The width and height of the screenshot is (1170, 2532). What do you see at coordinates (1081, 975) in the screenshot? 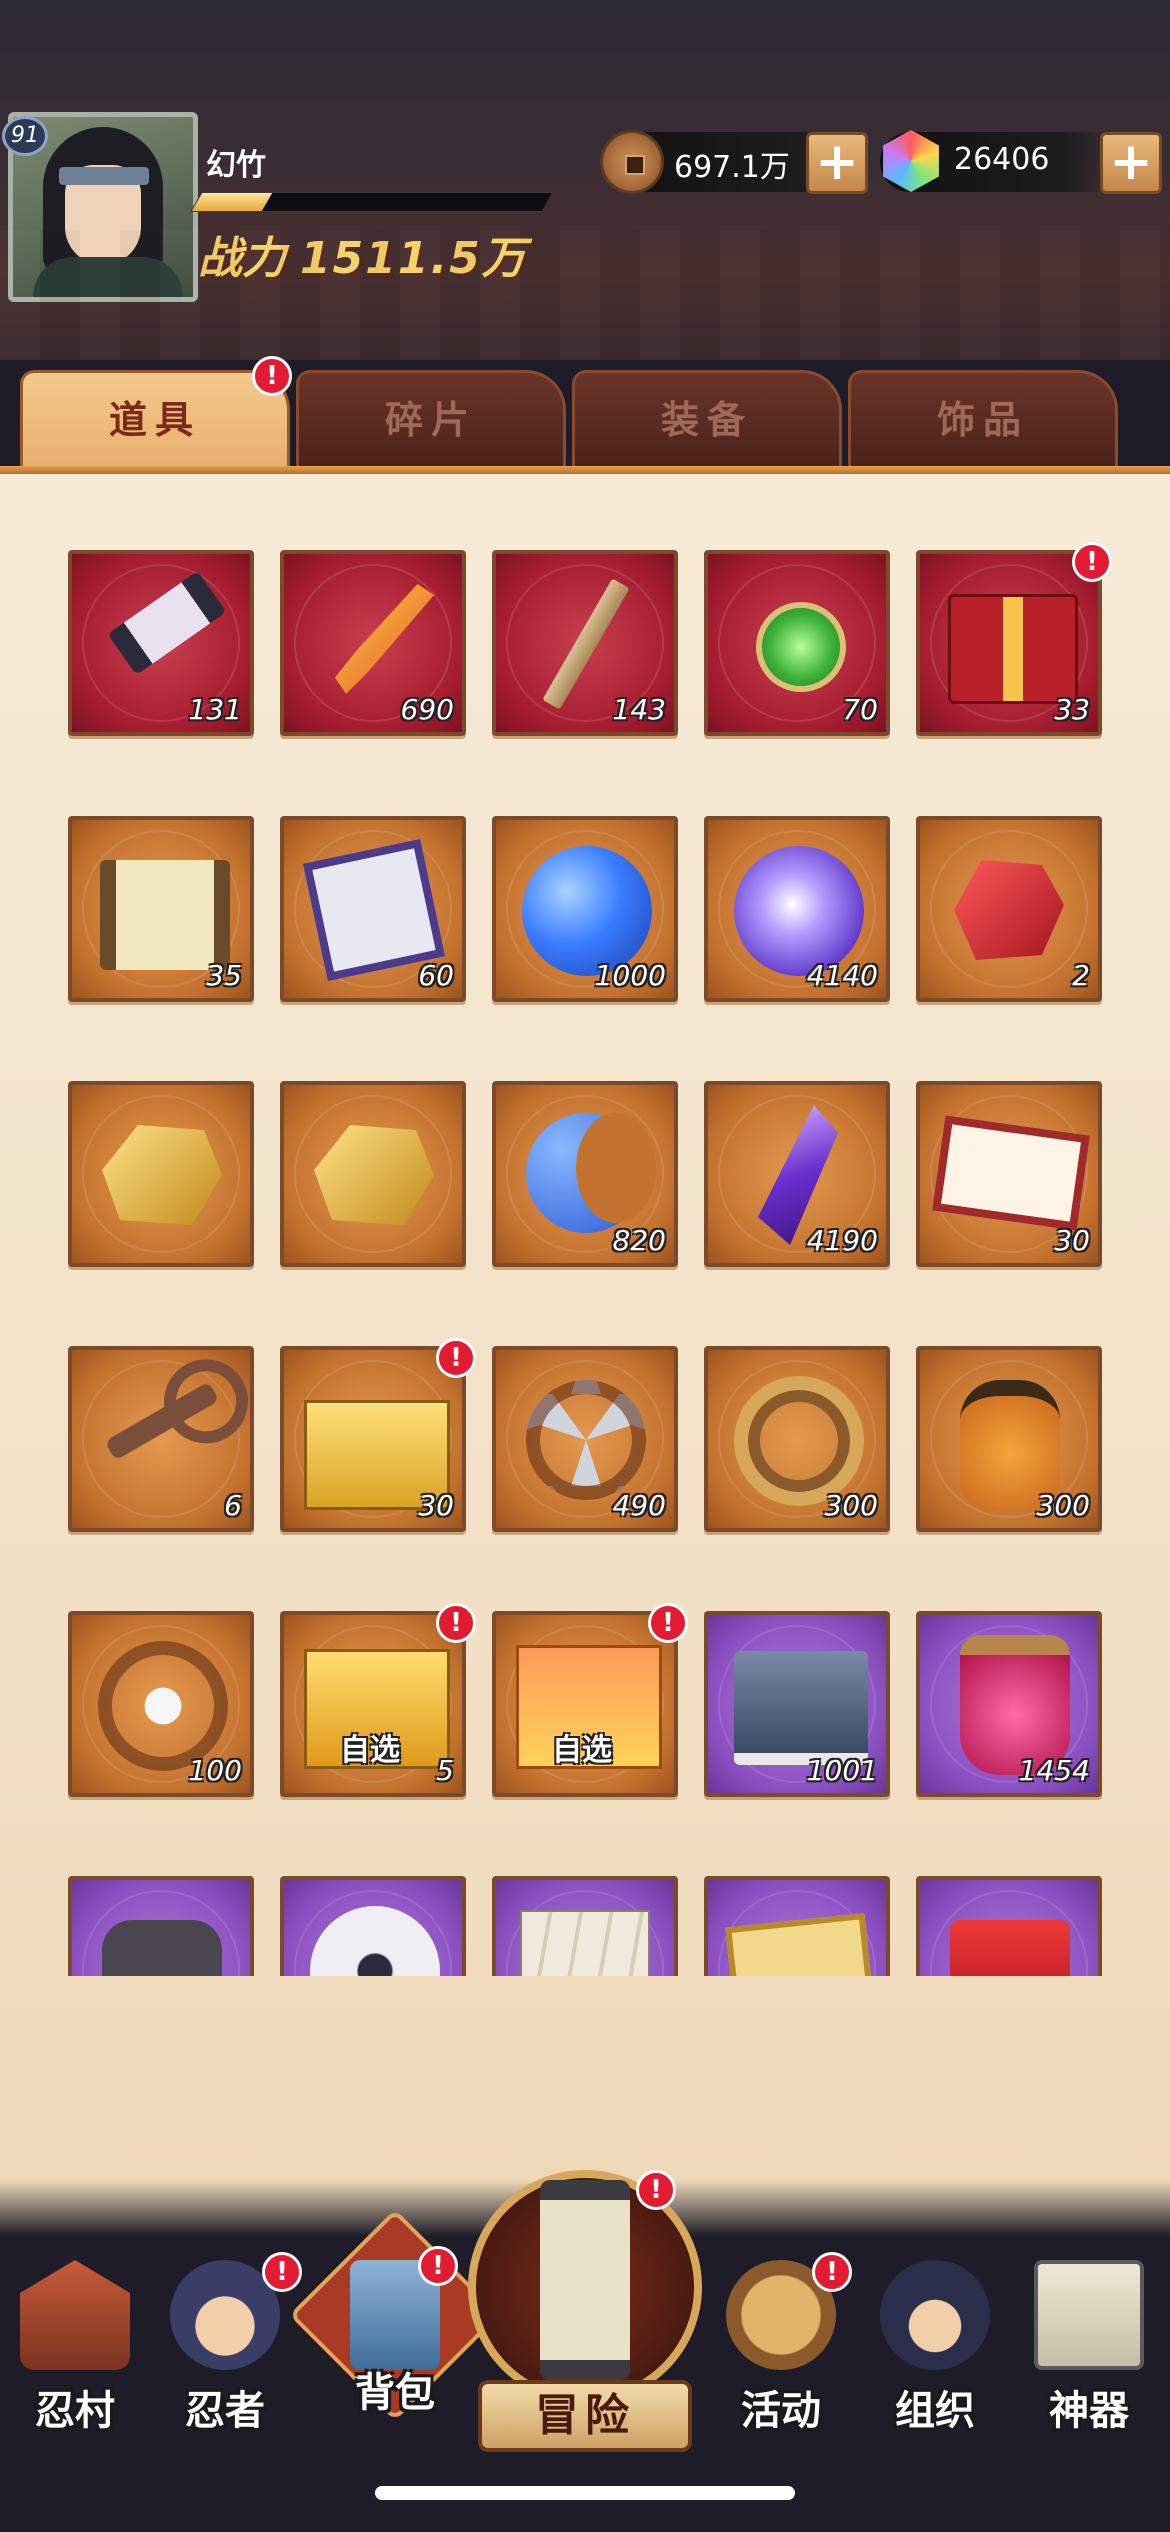
I see `item-count: 2` at bounding box center [1081, 975].